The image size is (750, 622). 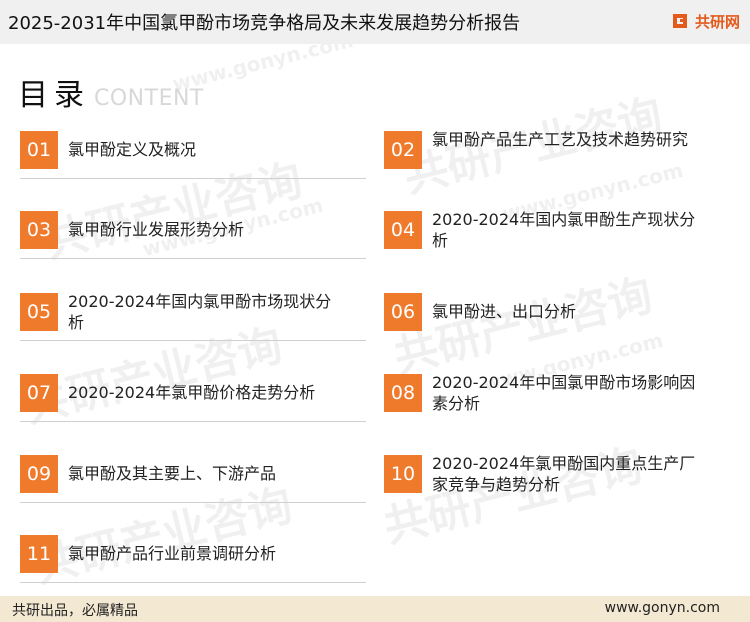 I want to click on toc-number: 06, so click(x=403, y=312).